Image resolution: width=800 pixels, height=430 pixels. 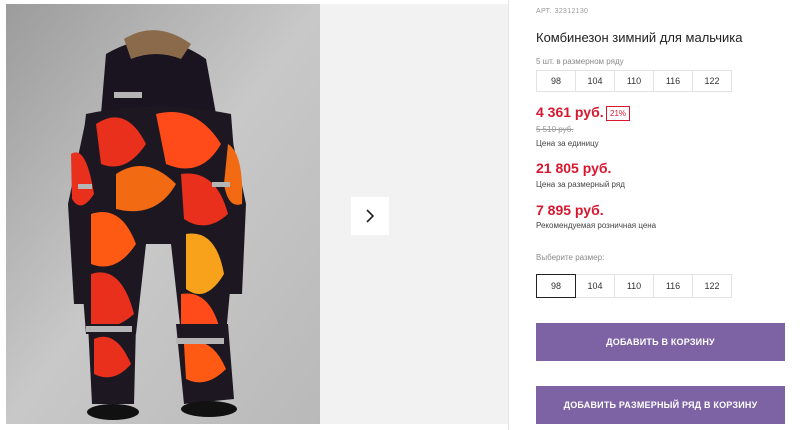 What do you see at coordinates (580, 184) in the screenshot?
I see `range-price-note: Цена за размерный ряд` at bounding box center [580, 184].